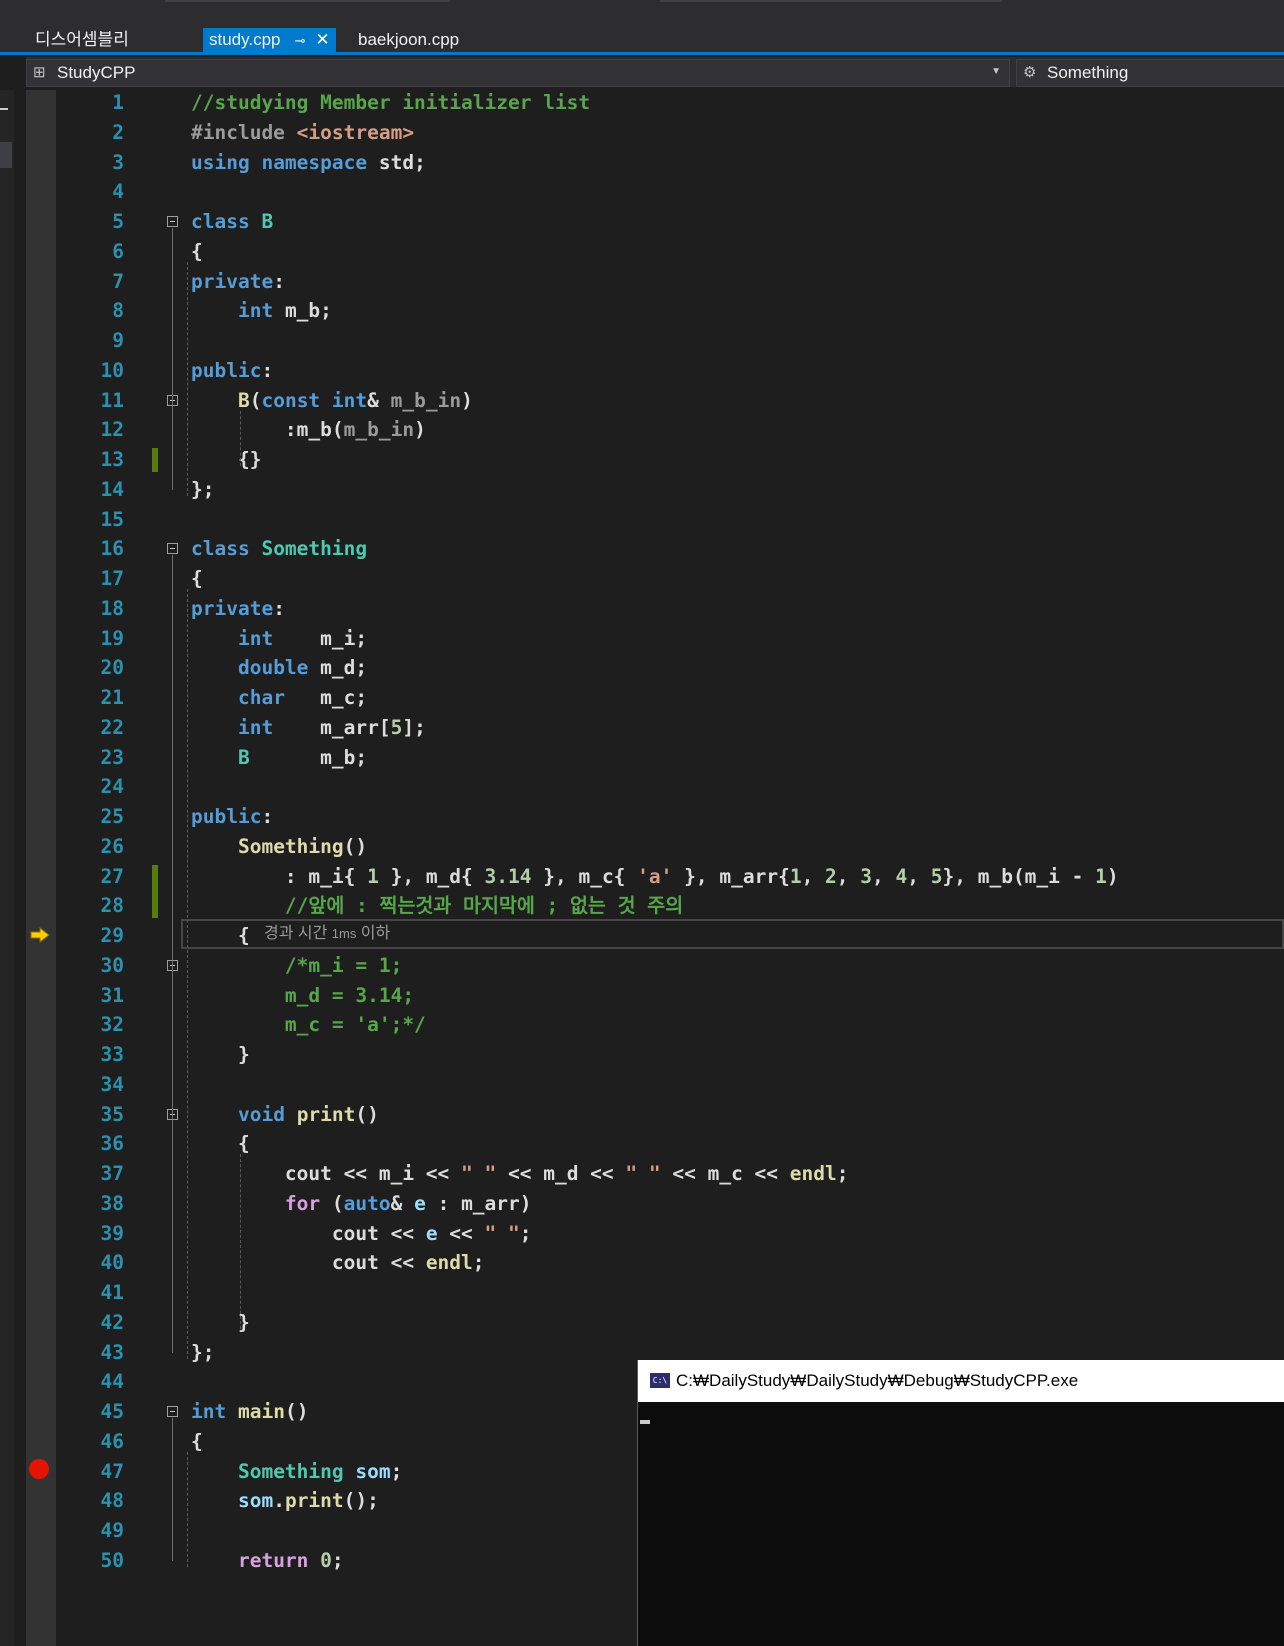 This screenshot has width=1284, height=1646. Describe the element at coordinates (187, 974) in the screenshot. I see `indent-guide` at that location.